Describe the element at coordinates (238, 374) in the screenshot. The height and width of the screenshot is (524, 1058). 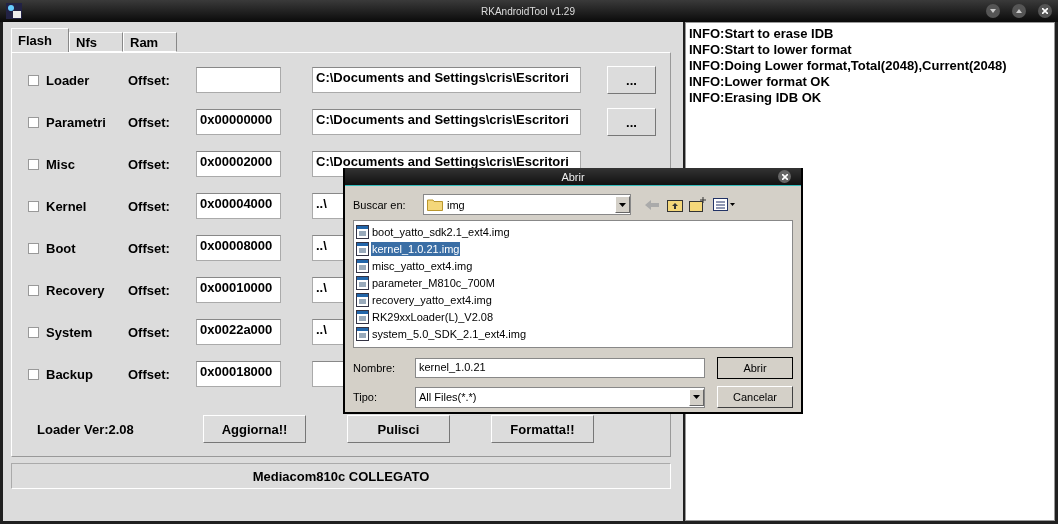
I see `offset-field: 0x00018000` at that location.